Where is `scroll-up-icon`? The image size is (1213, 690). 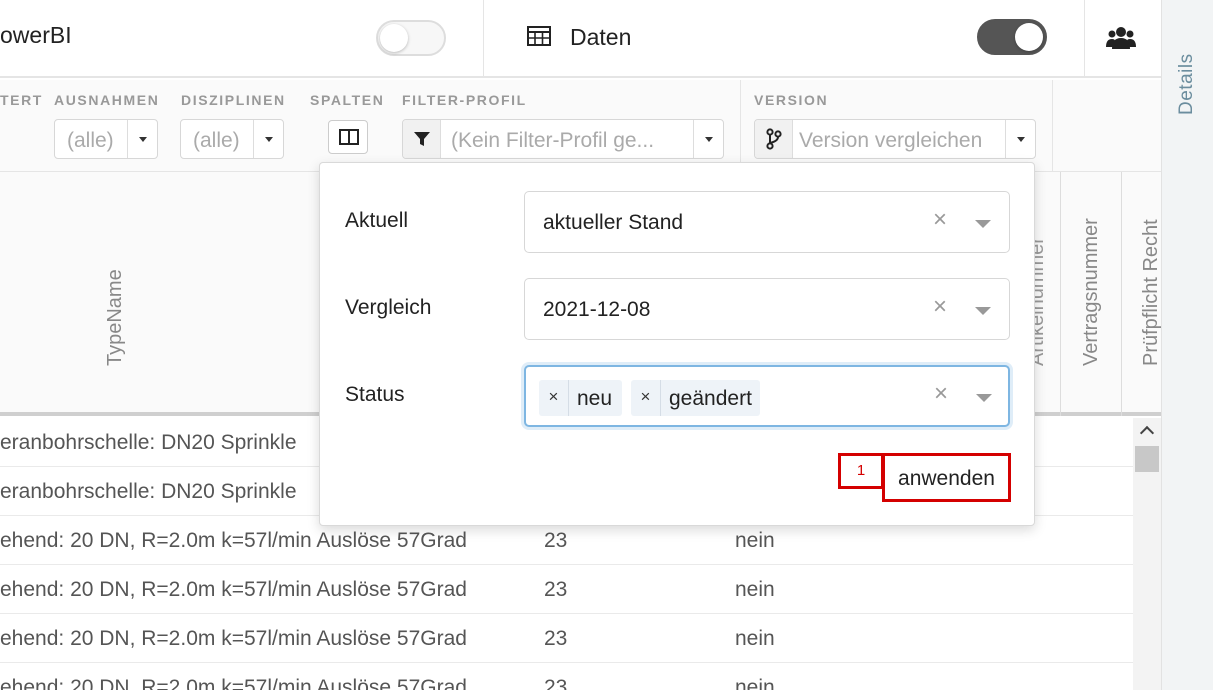 scroll-up-icon is located at coordinates (1147, 433).